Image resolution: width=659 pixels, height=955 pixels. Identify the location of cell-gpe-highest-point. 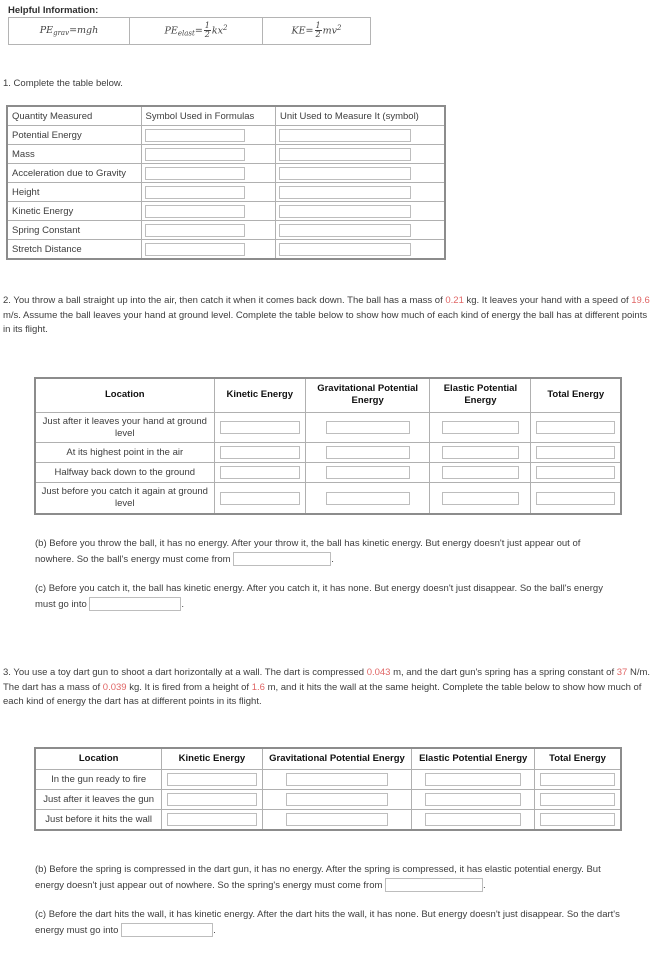
(367, 453).